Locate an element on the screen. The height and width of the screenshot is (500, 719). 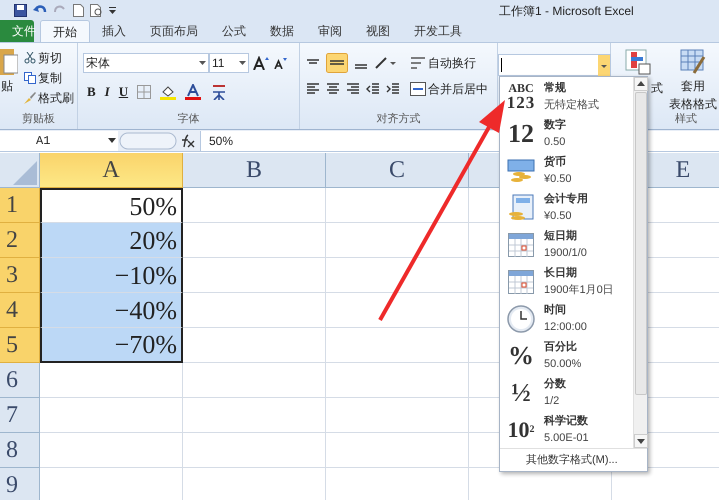
table-cell: −40% is located at coordinates (111, 310).